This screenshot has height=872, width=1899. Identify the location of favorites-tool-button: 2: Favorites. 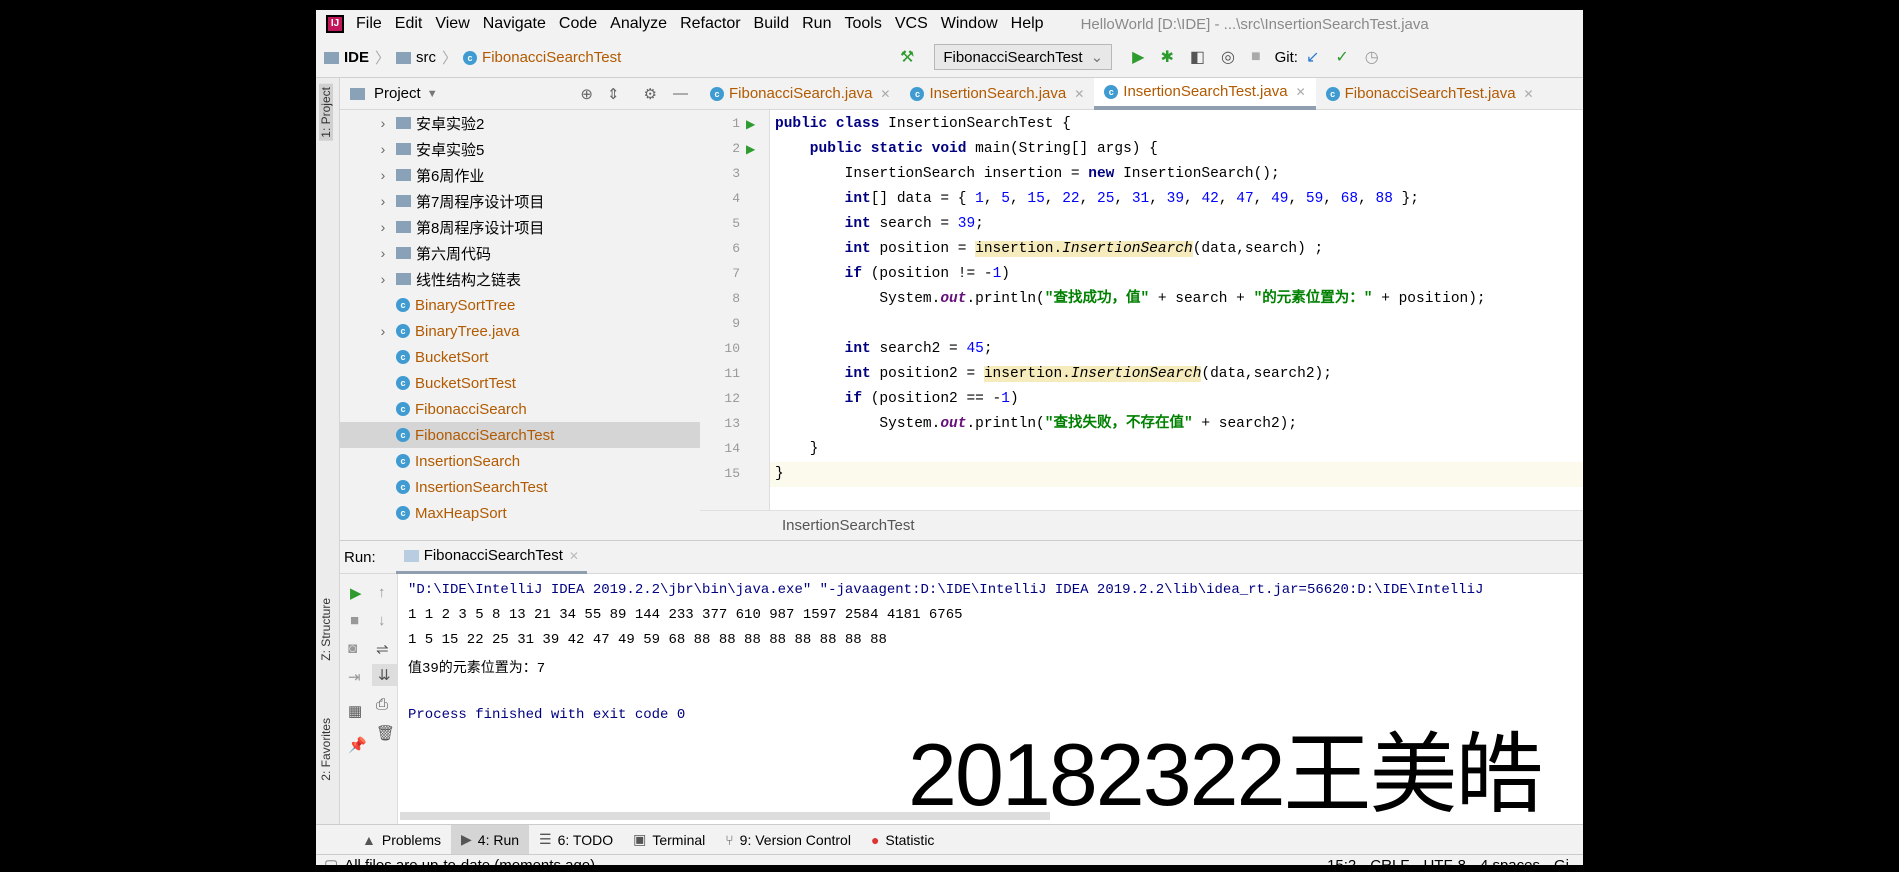
(326, 749).